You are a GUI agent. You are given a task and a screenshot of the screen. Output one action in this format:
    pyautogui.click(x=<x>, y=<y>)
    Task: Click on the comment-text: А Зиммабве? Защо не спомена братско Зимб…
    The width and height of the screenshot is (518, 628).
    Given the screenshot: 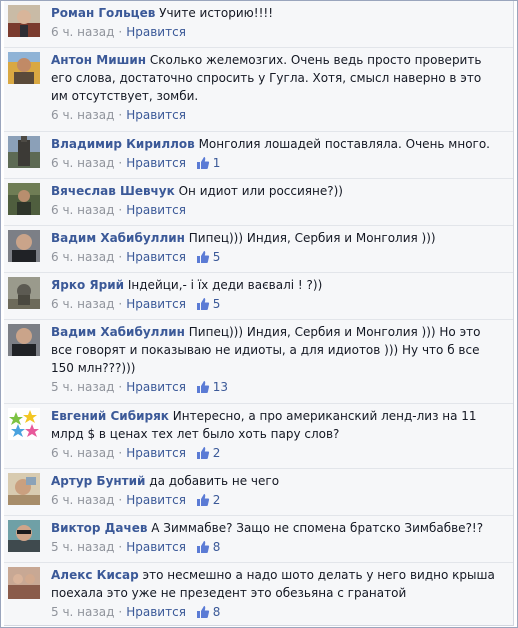 What is the action you would take?
    pyautogui.click(x=317, y=528)
    